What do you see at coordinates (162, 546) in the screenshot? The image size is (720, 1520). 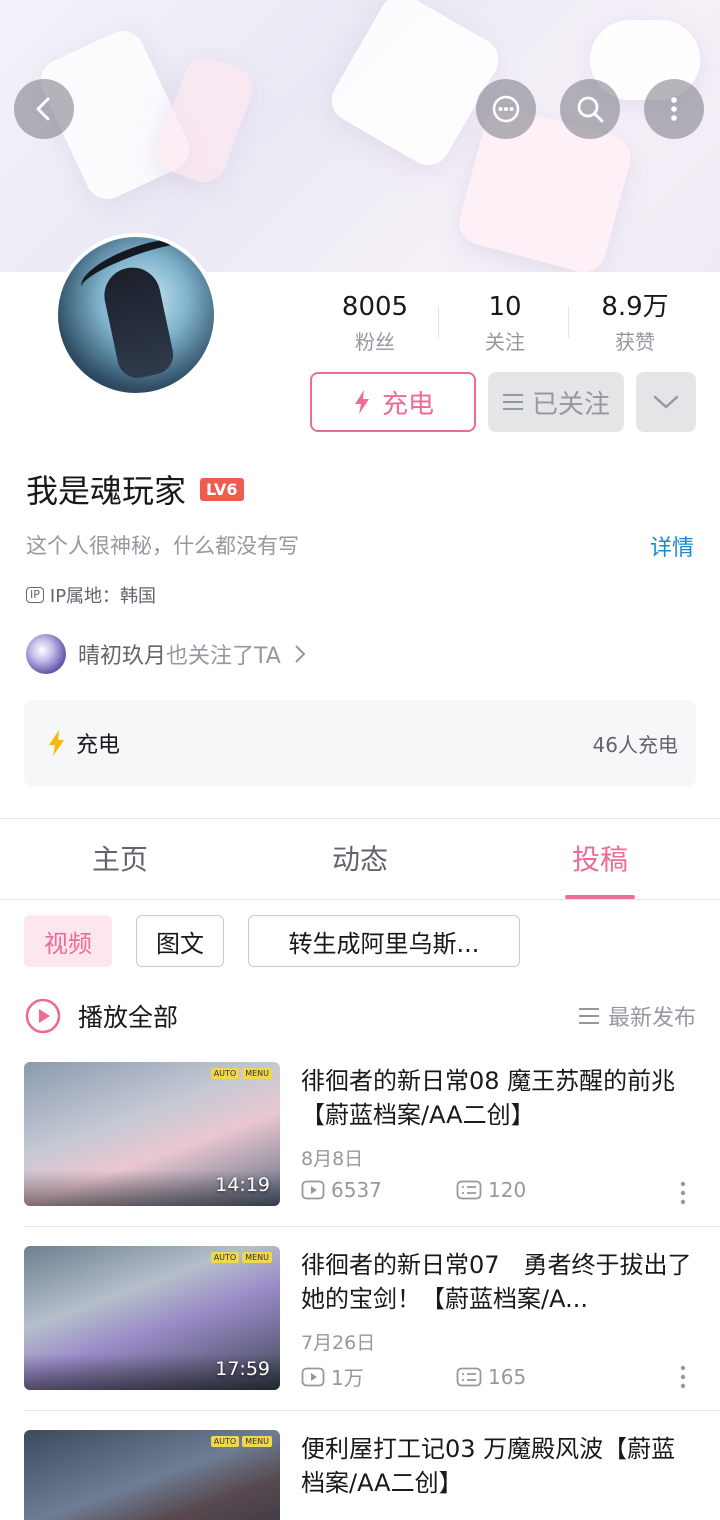 I see `user-bio: 这个人很神秘，什么都没有写` at bounding box center [162, 546].